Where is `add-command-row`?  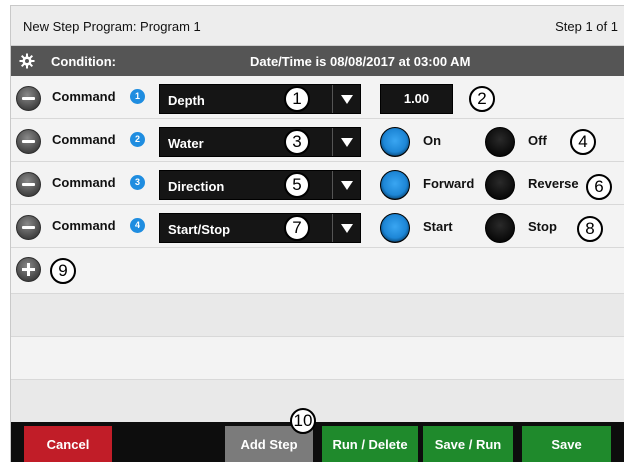 add-command-row is located at coordinates (317, 271).